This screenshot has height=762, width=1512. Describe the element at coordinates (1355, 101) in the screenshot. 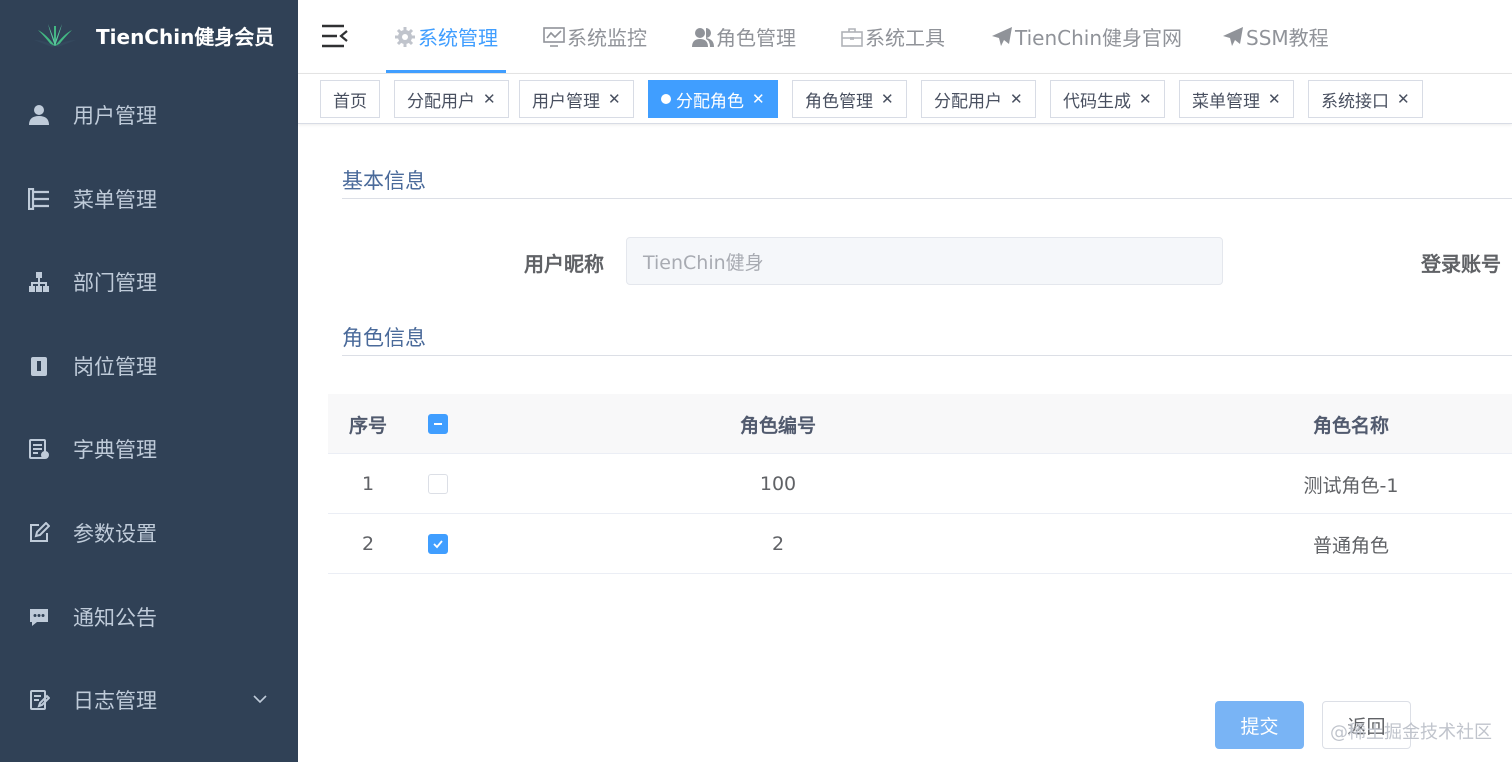

I see `tag-label: 系统接口` at that location.